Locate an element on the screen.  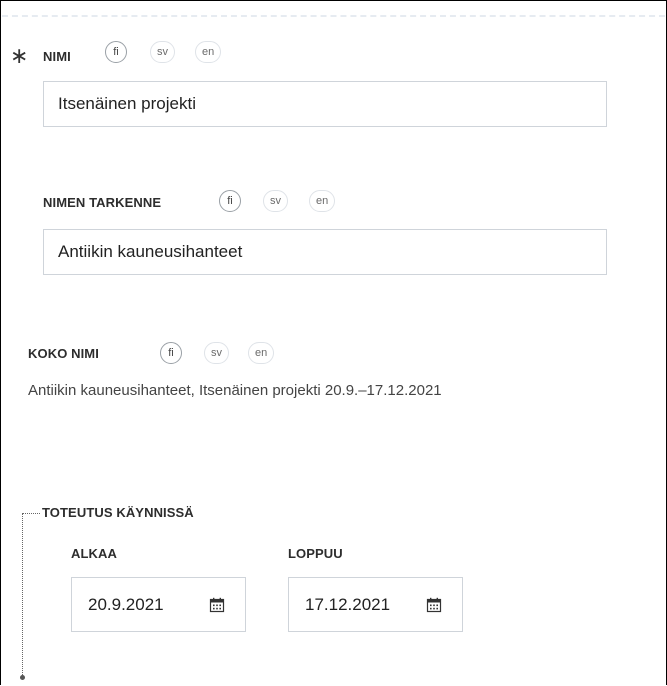
start-date-input: 20.9.2021 is located at coordinates (158, 604).